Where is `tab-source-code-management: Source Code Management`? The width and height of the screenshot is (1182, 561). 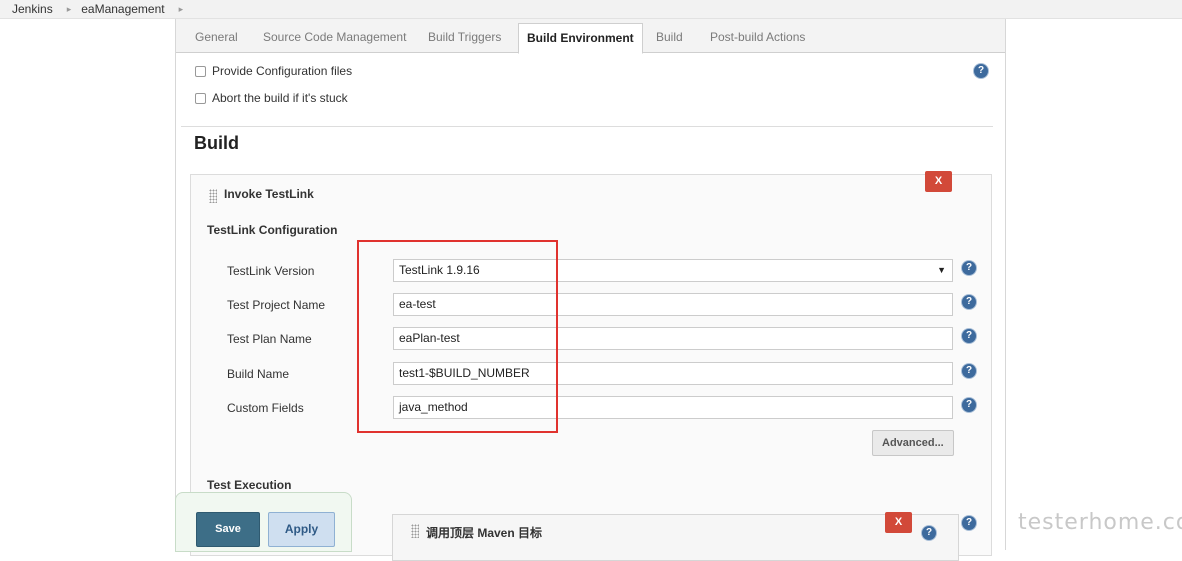 tab-source-code-management: Source Code Management is located at coordinates (334, 35).